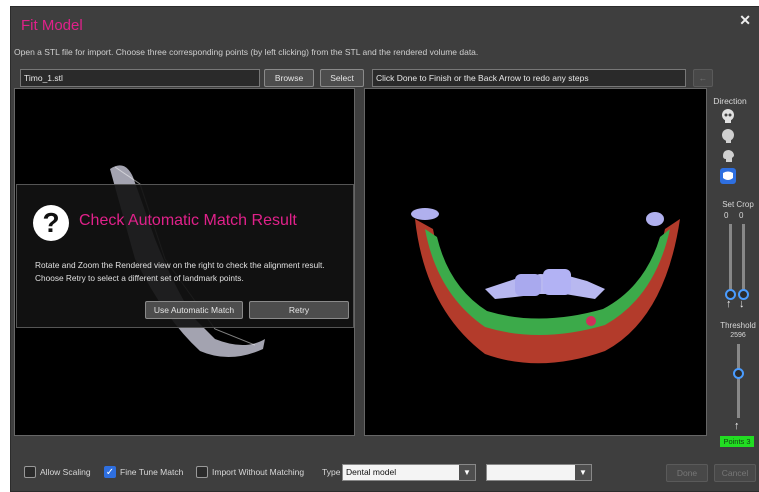 The height and width of the screenshot is (492, 759). I want to click on type-label: Type, so click(331, 472).